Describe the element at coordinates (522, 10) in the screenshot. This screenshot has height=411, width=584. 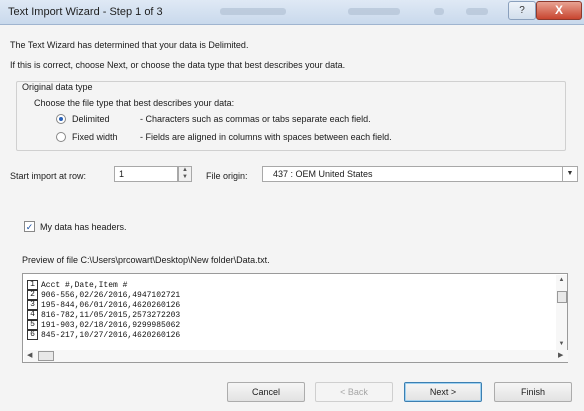
I see `help-button: ?` at that location.